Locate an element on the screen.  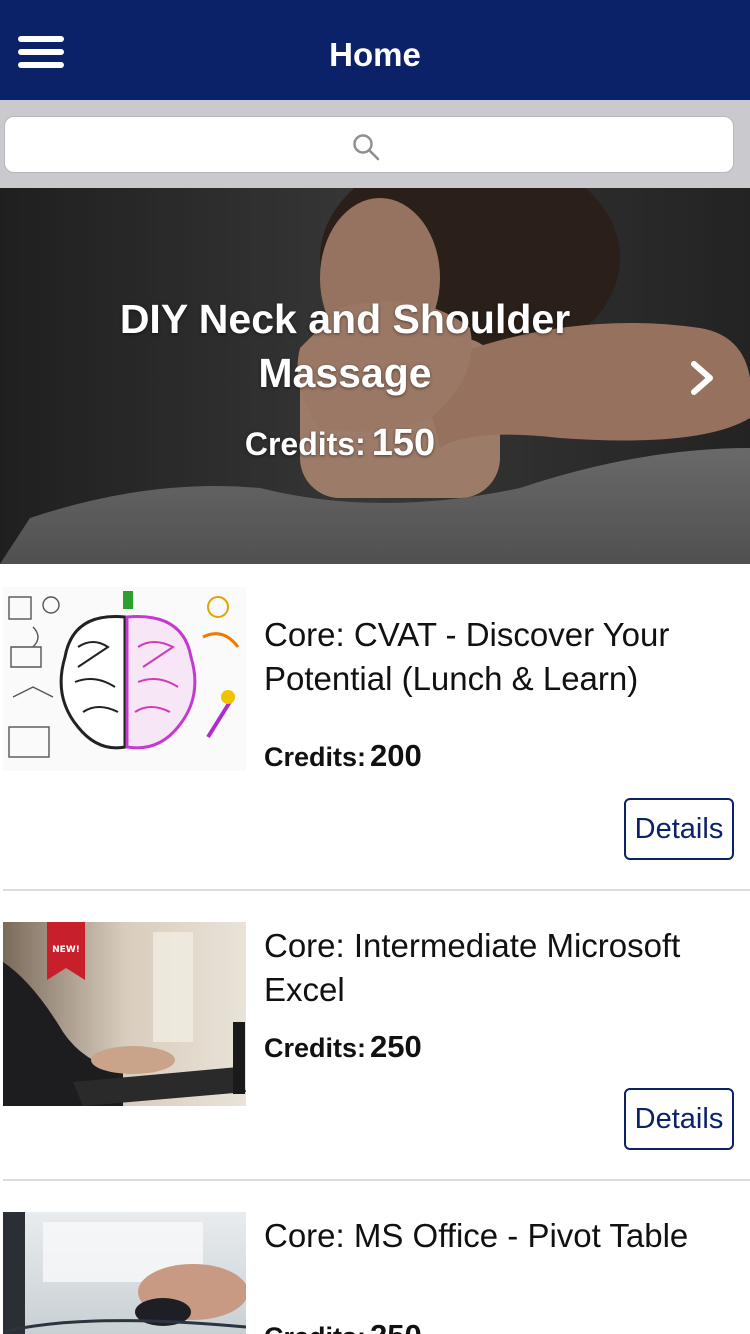
nav-bar: Home is located at coordinates (375, 50).